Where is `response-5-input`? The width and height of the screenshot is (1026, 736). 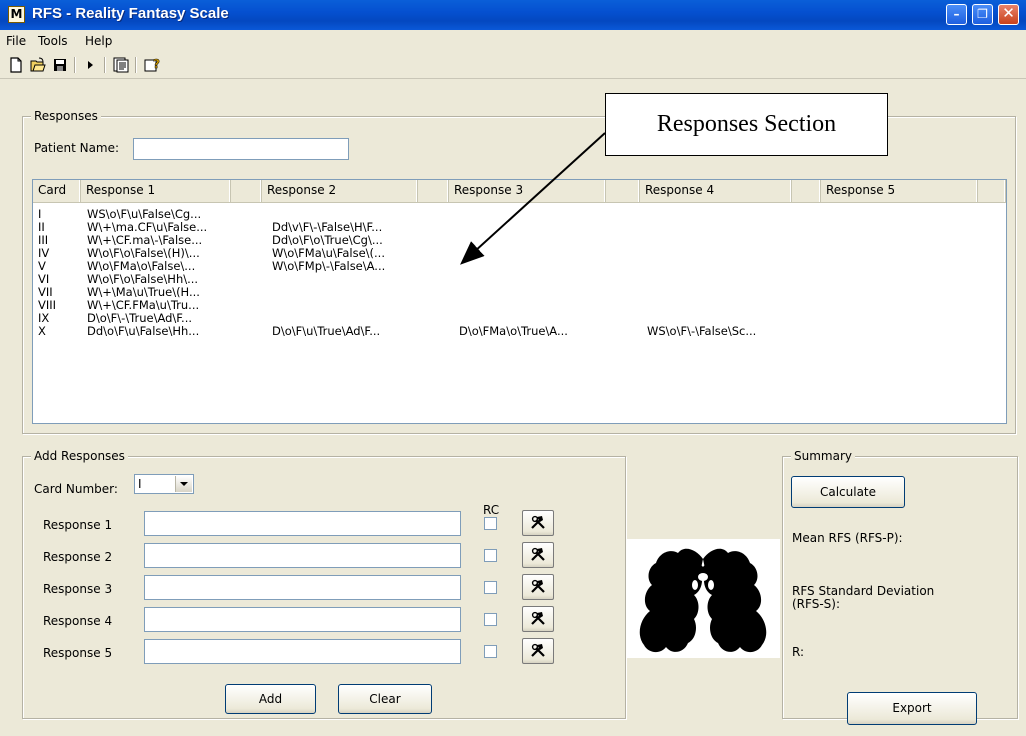 response-5-input is located at coordinates (302, 651).